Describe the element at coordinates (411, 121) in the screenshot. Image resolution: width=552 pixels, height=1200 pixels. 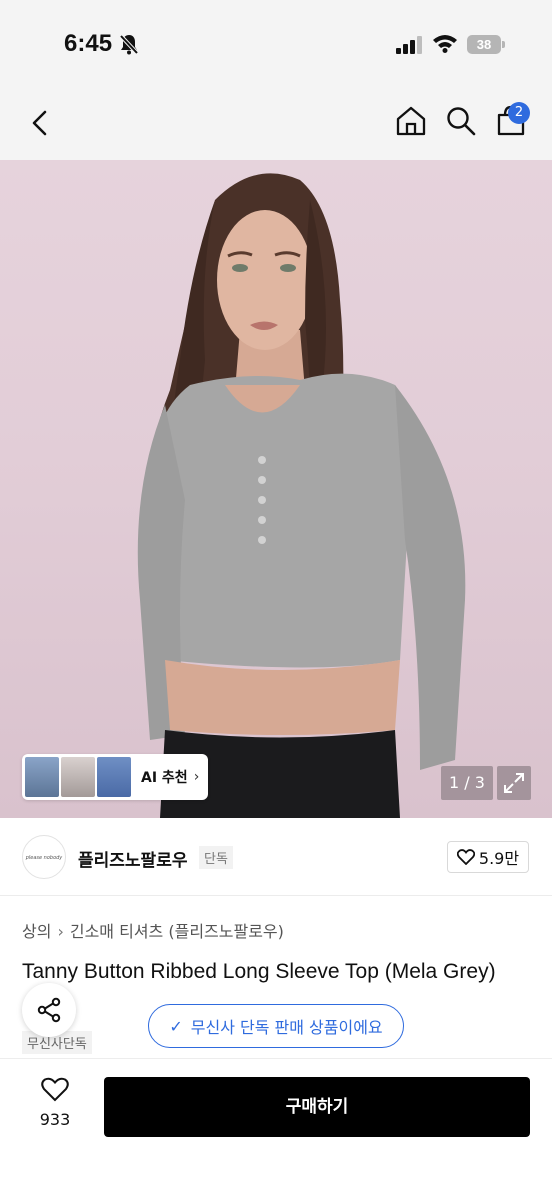
I see `home-icon` at that location.